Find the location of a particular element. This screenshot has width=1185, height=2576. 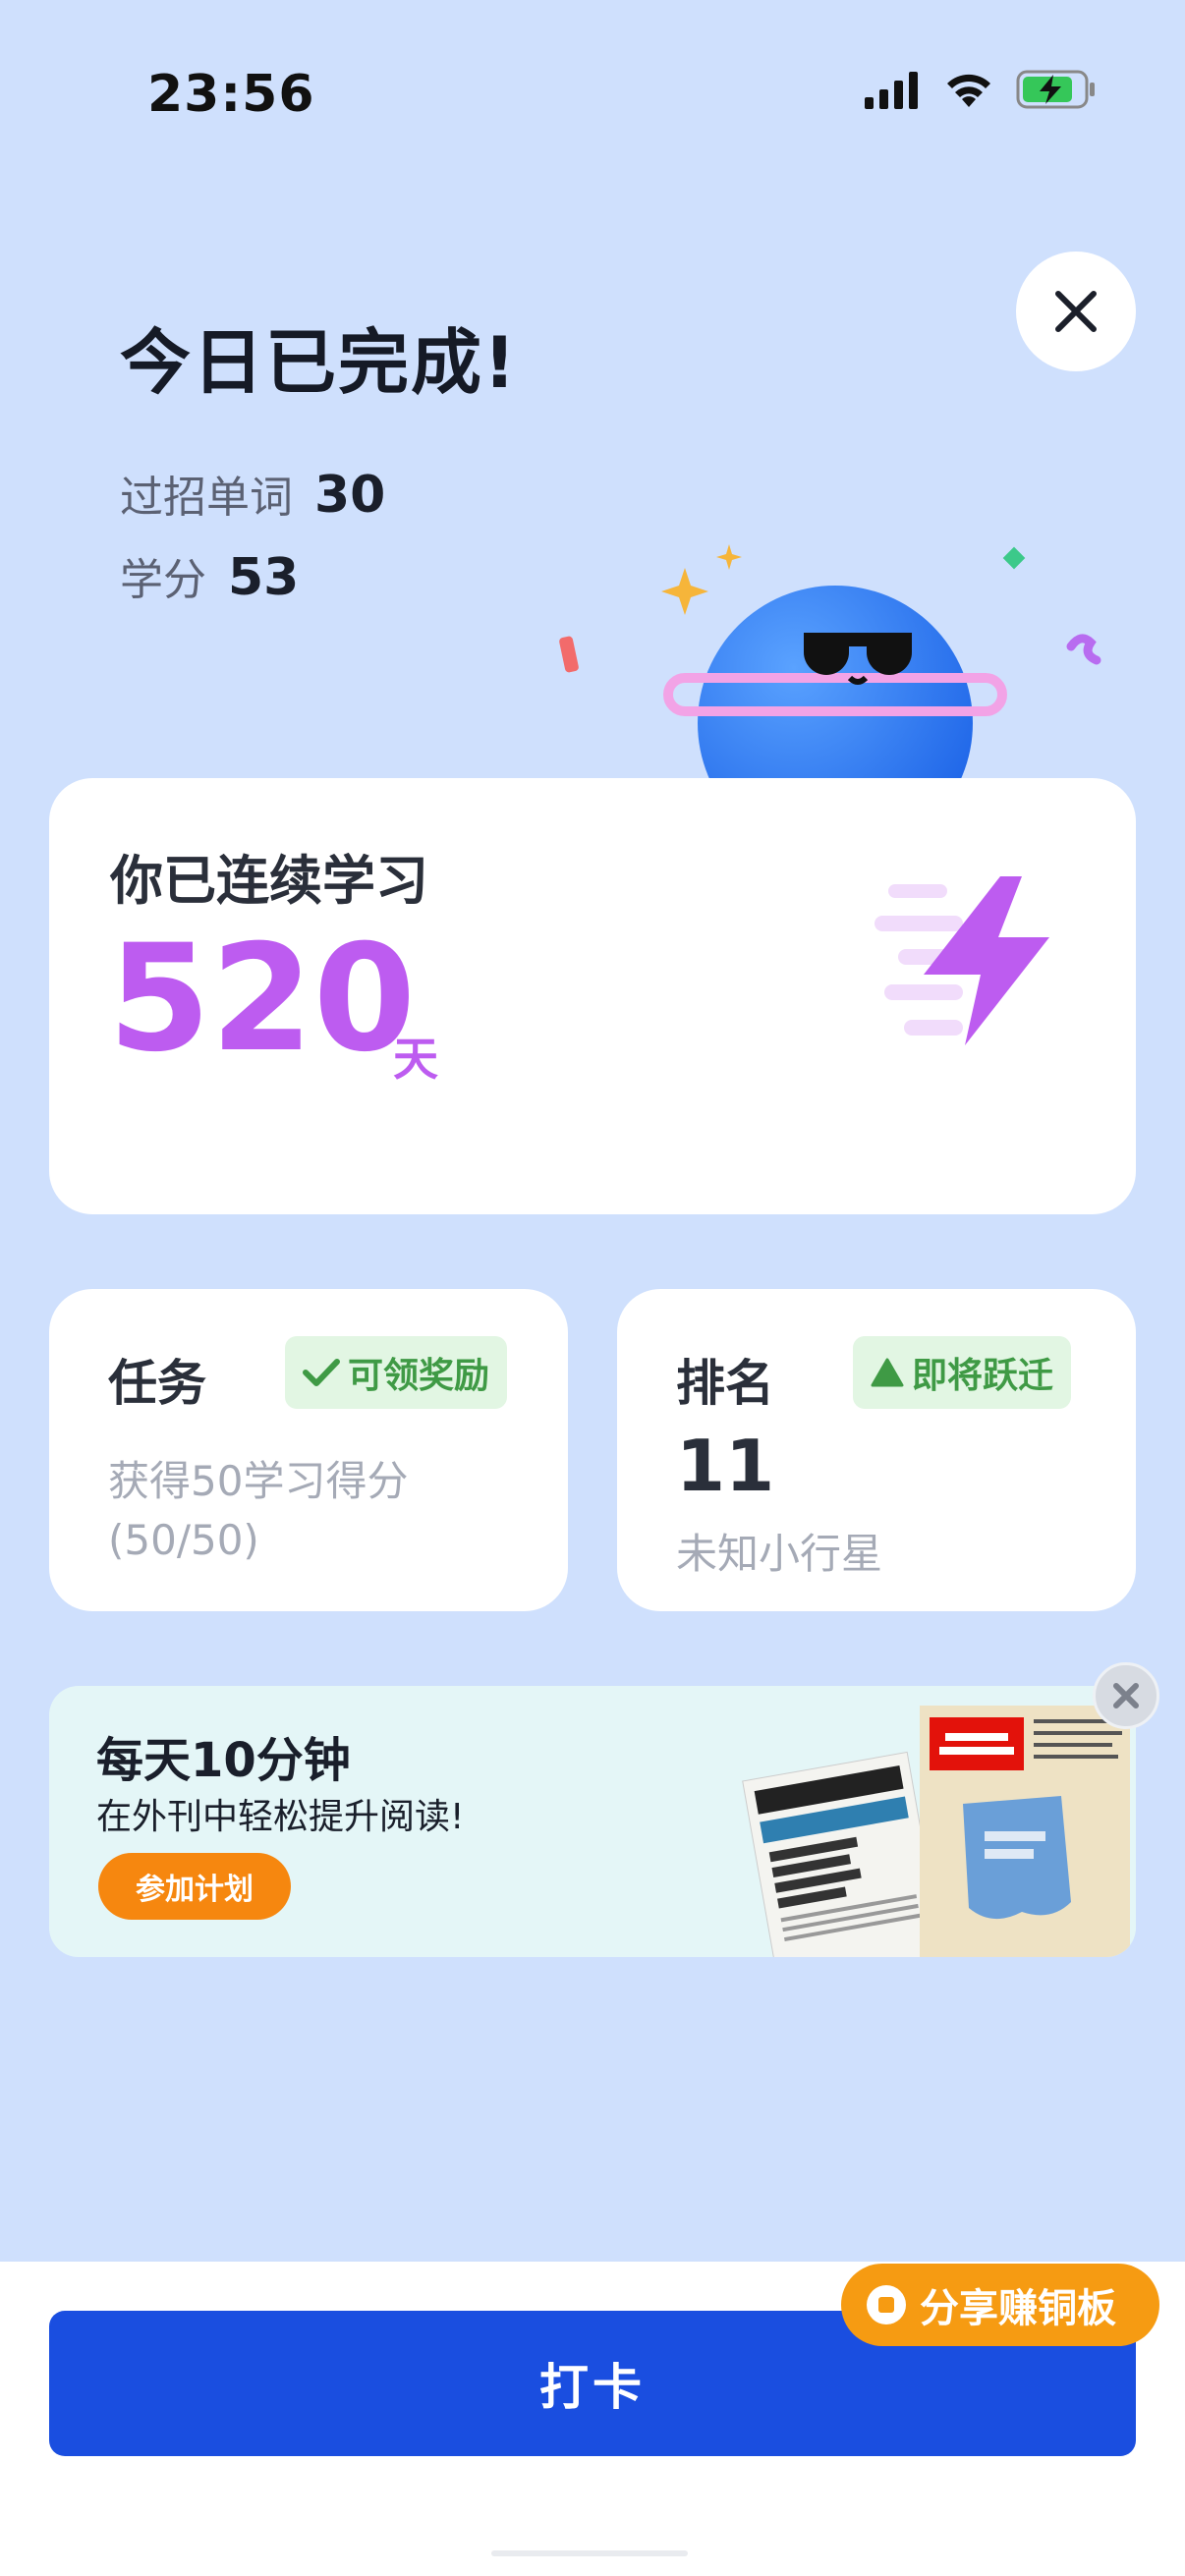

magazine-covers-illustration is located at coordinates (936, 1831).